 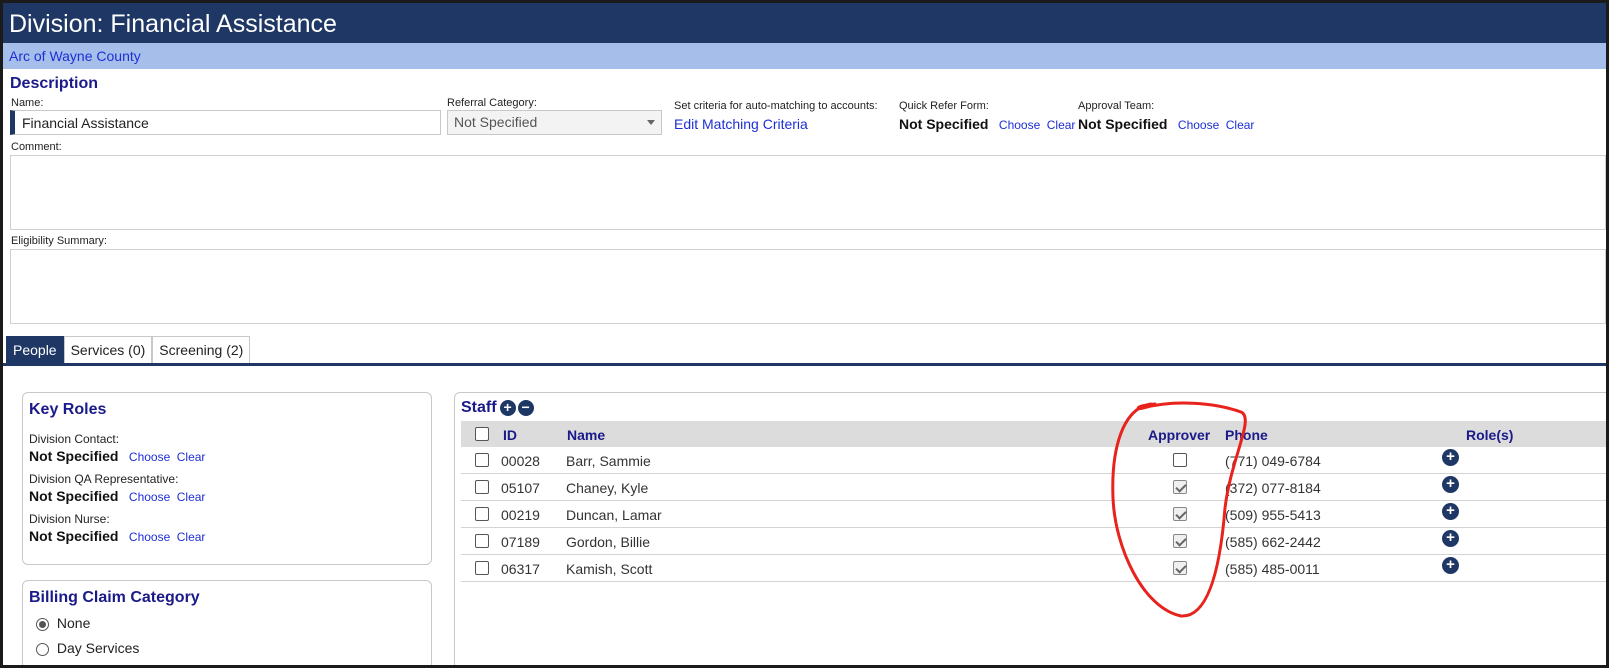 I want to click on billing-option-none: None, so click(x=63, y=623).